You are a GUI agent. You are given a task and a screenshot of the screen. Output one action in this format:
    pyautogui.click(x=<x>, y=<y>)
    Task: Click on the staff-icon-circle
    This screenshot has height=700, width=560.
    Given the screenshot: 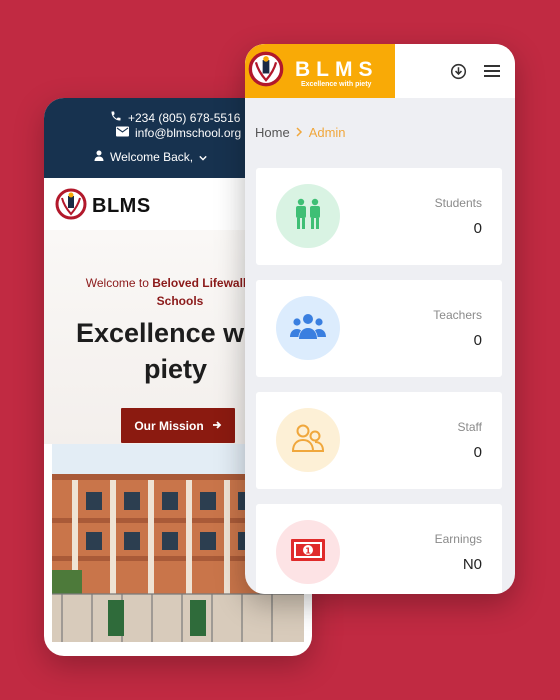 What is the action you would take?
    pyautogui.click(x=308, y=440)
    